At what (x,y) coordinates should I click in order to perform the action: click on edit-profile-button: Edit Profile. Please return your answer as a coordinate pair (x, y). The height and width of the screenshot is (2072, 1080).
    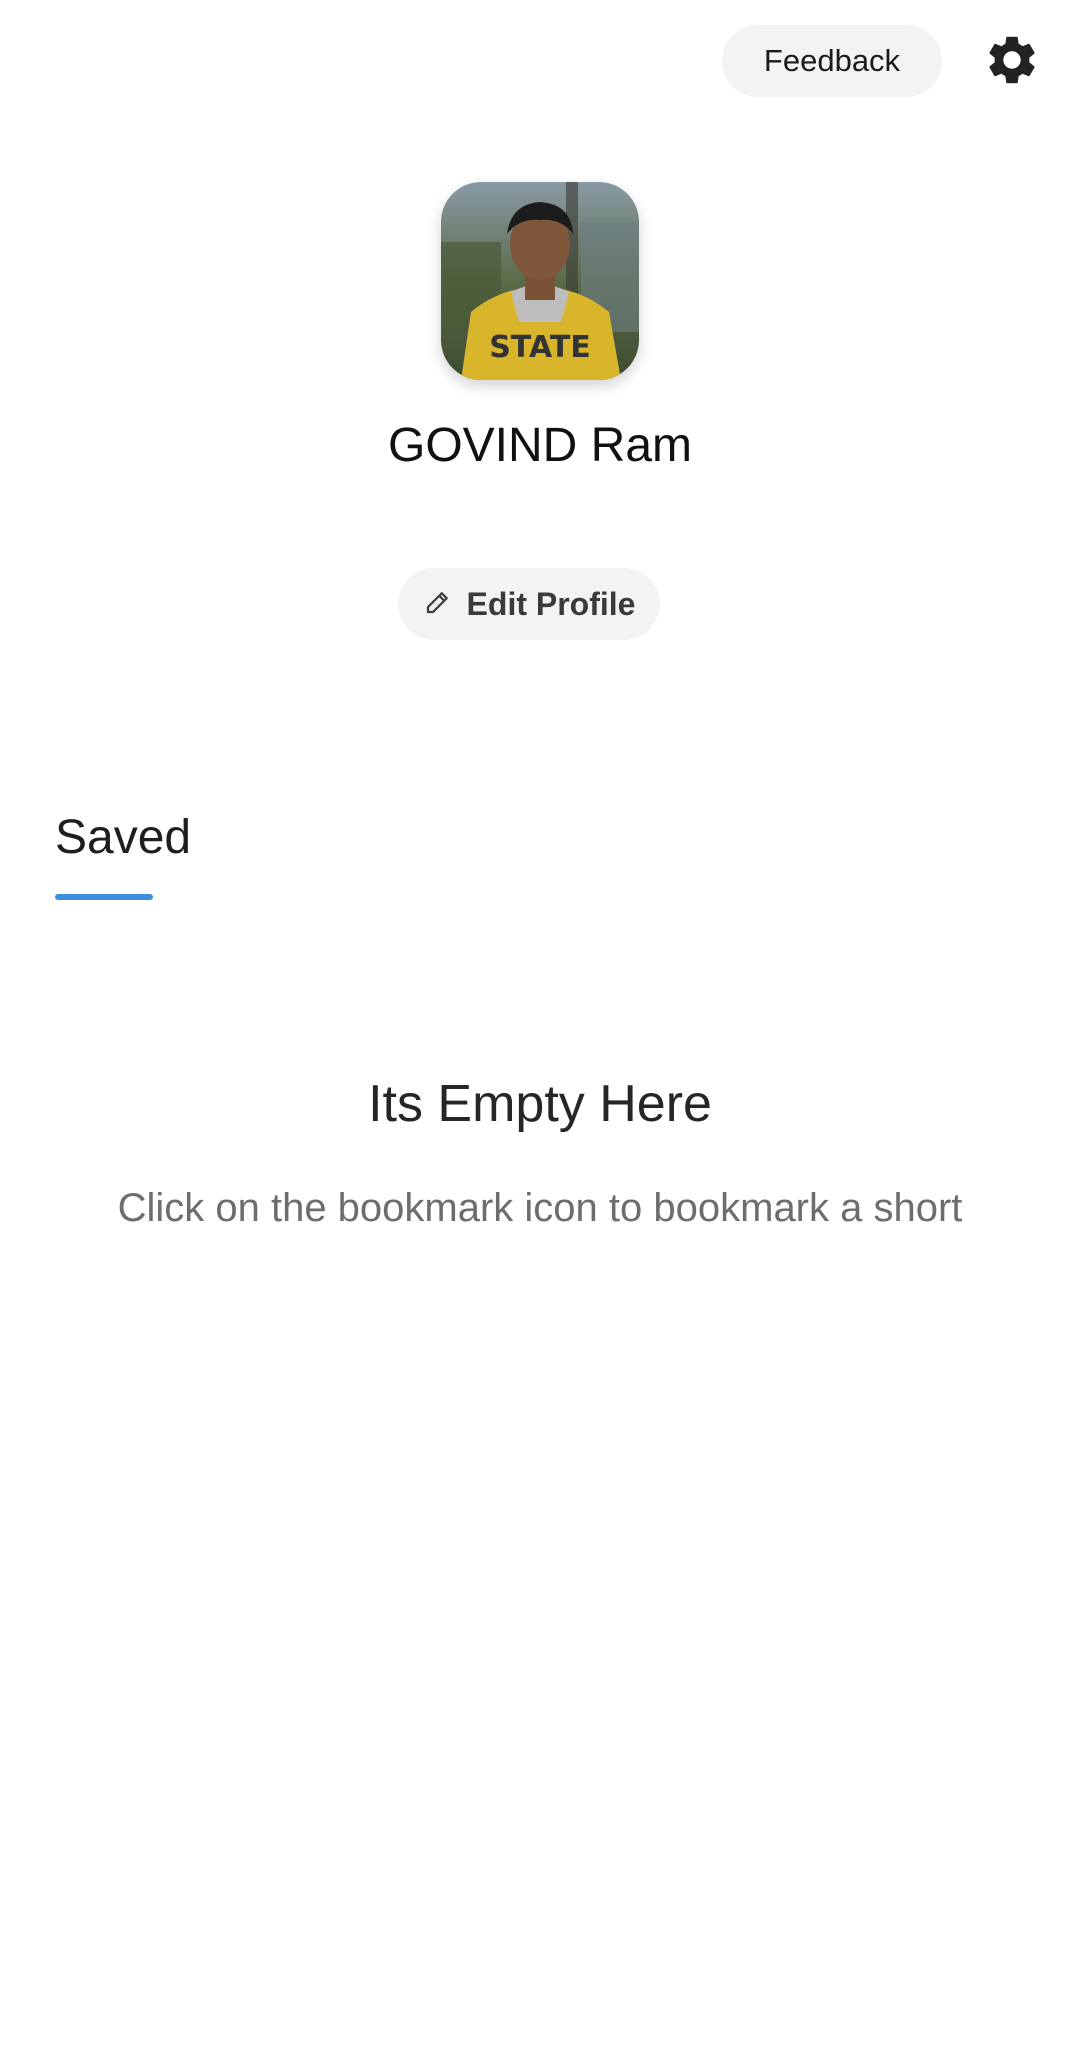
    Looking at the image, I should click on (529, 604).